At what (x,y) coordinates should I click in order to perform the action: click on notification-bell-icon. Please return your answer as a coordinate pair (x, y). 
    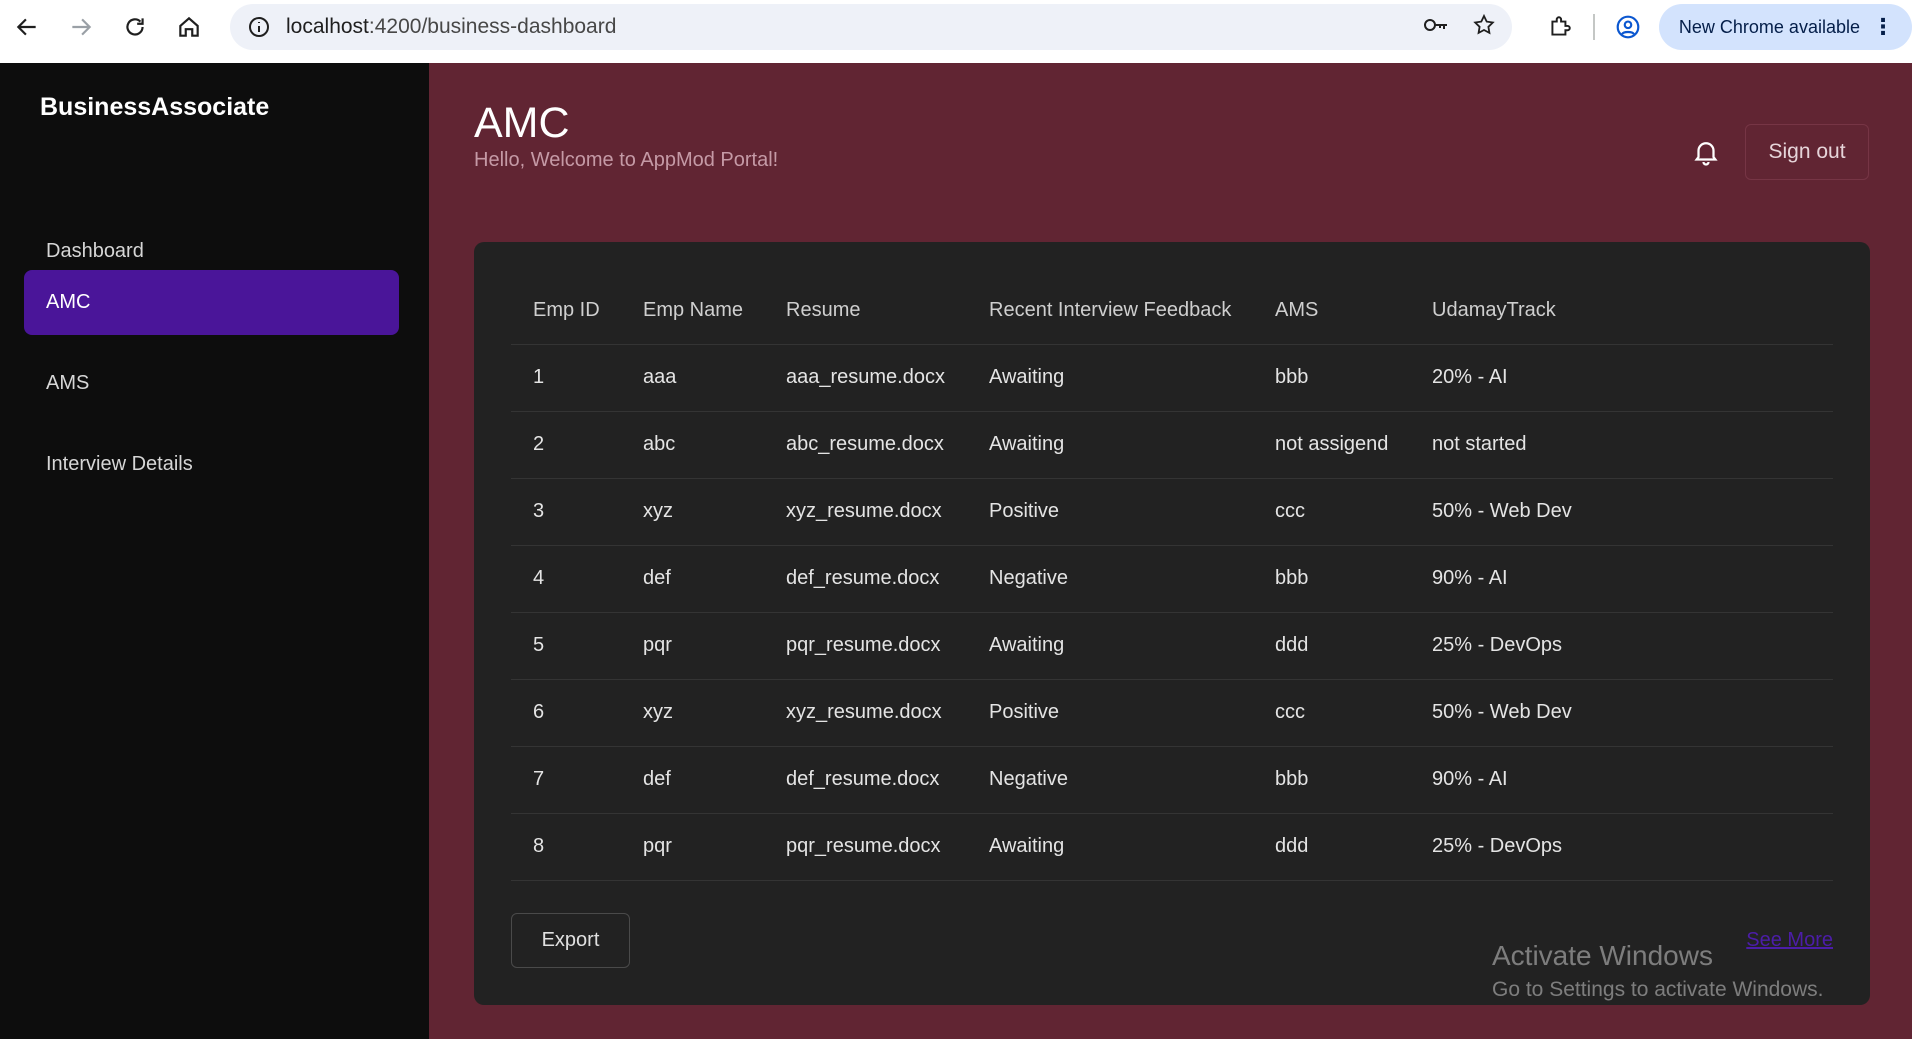
    Looking at the image, I should click on (1706, 152).